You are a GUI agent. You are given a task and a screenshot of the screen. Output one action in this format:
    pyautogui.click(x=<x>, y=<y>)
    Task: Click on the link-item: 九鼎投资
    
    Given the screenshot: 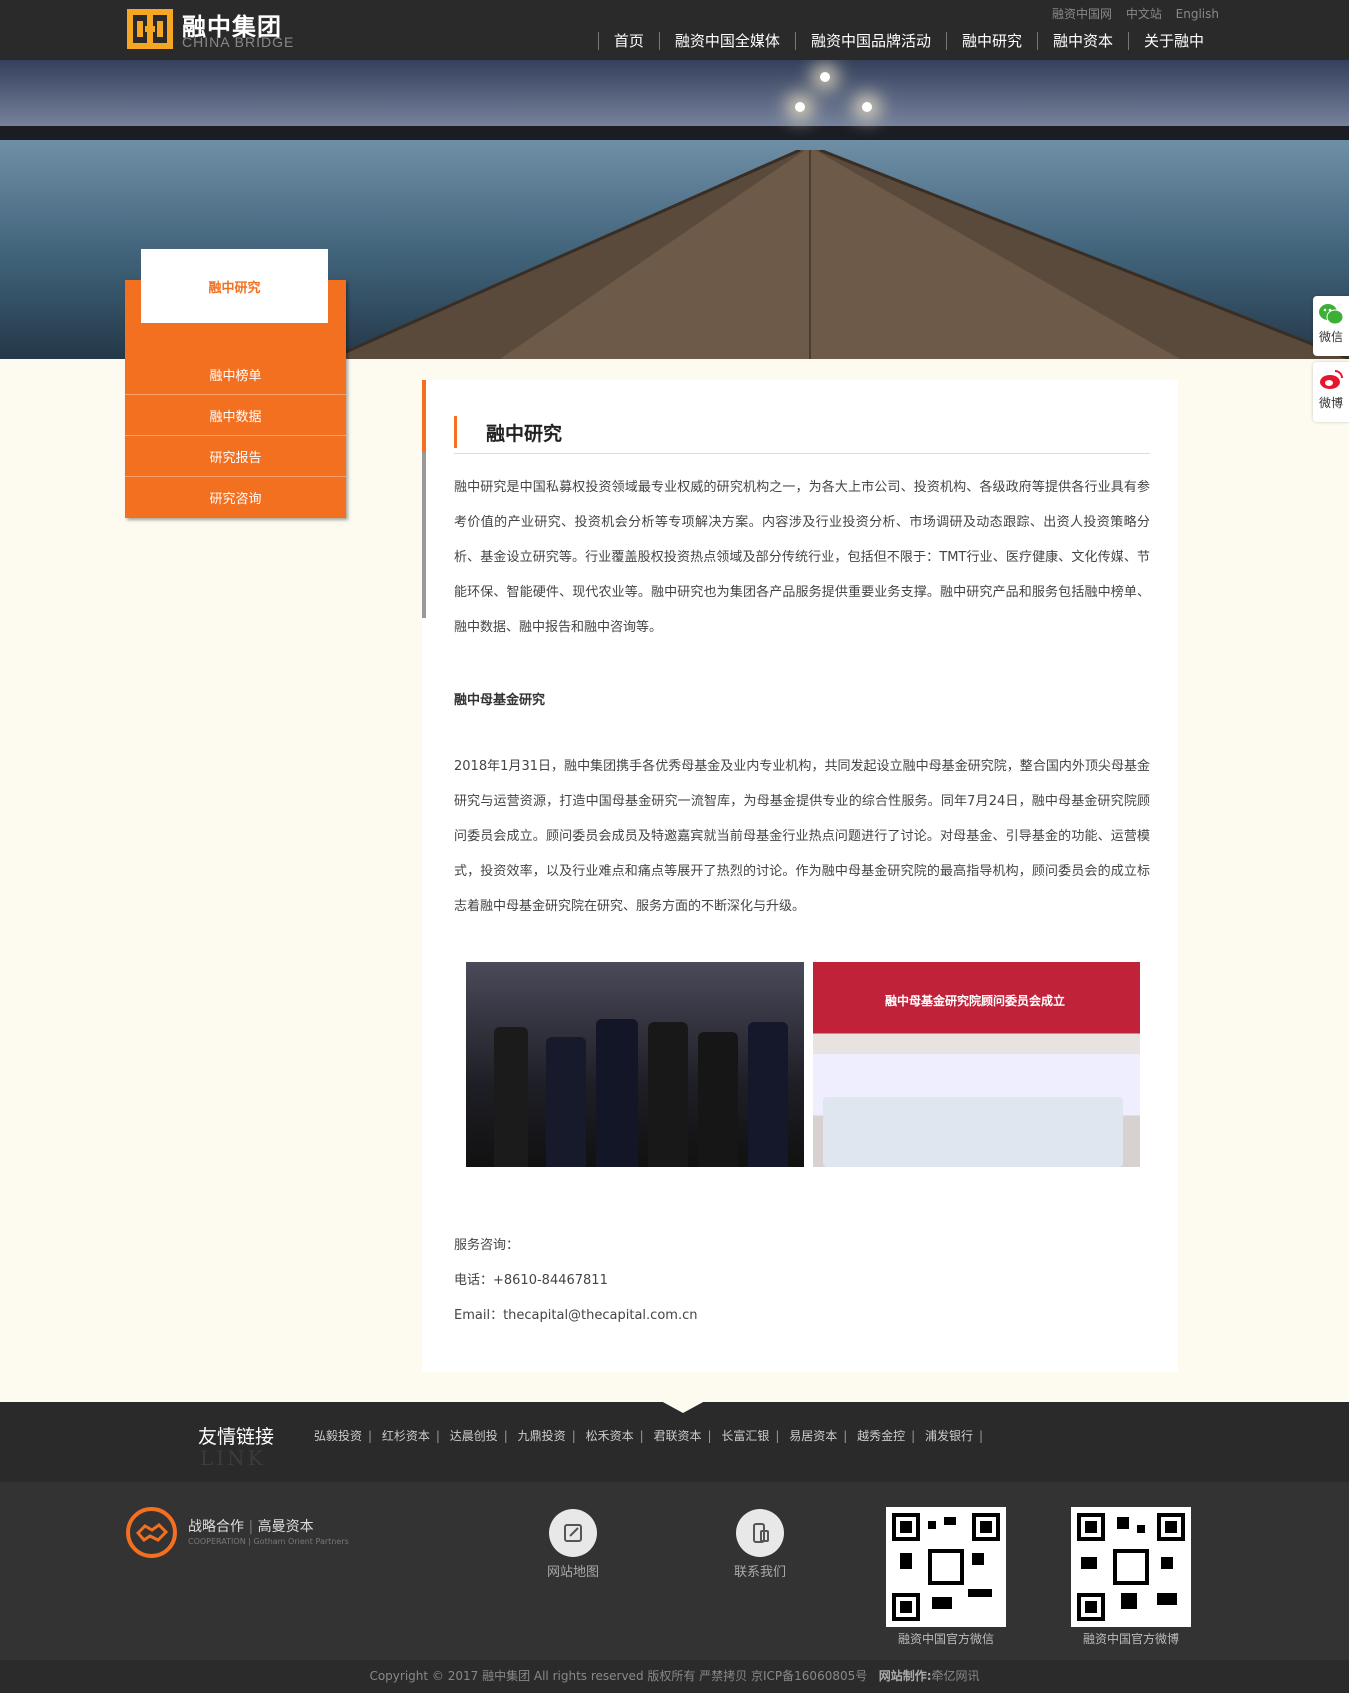 What is the action you would take?
    pyautogui.click(x=542, y=1436)
    